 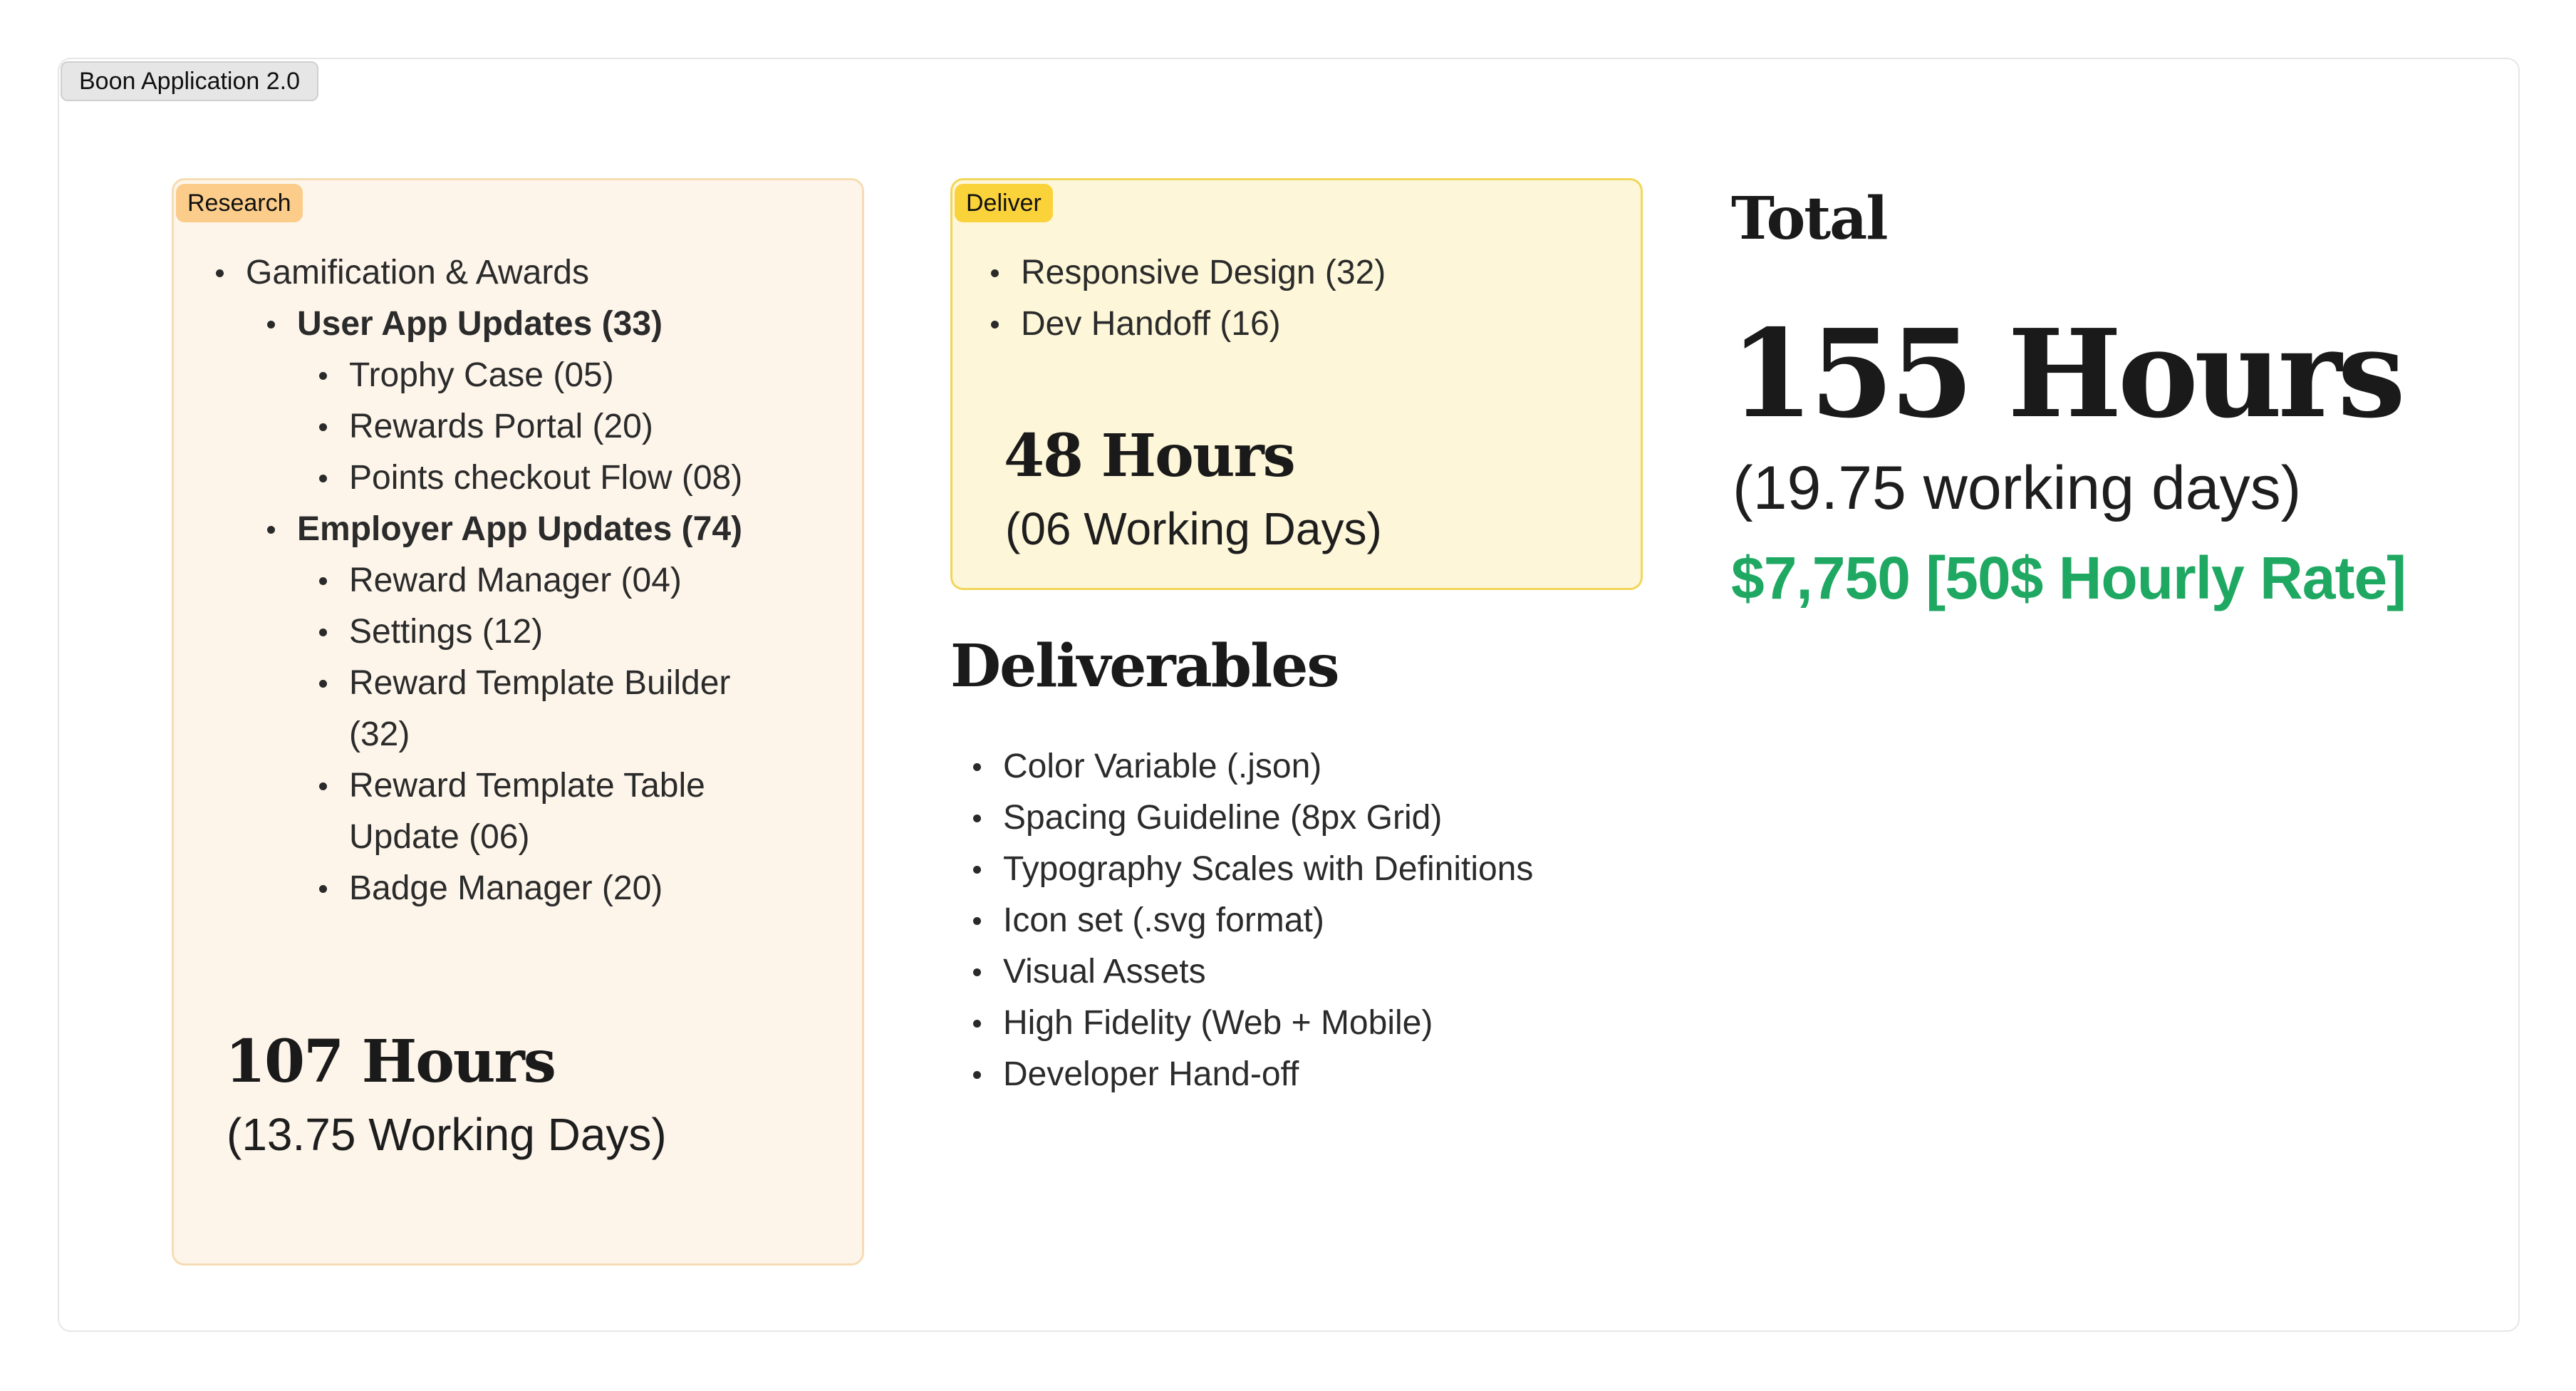 What do you see at coordinates (1004, 203) in the screenshot?
I see `deliver-tag: Deliver` at bounding box center [1004, 203].